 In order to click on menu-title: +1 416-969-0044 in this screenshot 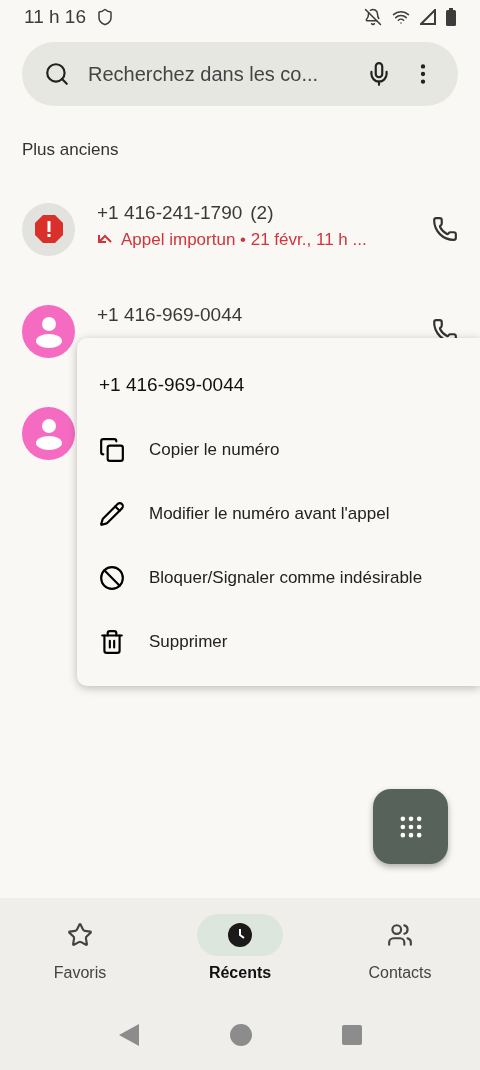, I will do `click(172, 385)`.